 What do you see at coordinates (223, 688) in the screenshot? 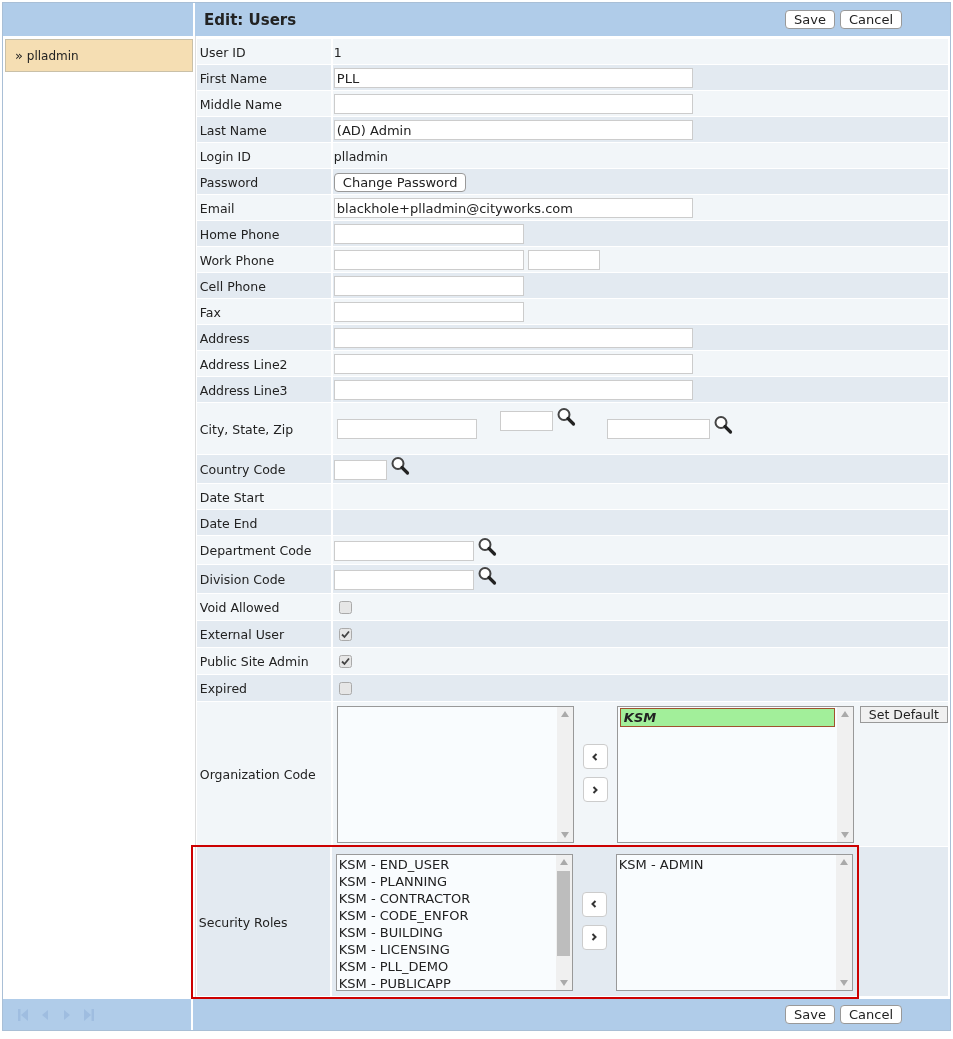
I see `field-label: Expired` at bounding box center [223, 688].